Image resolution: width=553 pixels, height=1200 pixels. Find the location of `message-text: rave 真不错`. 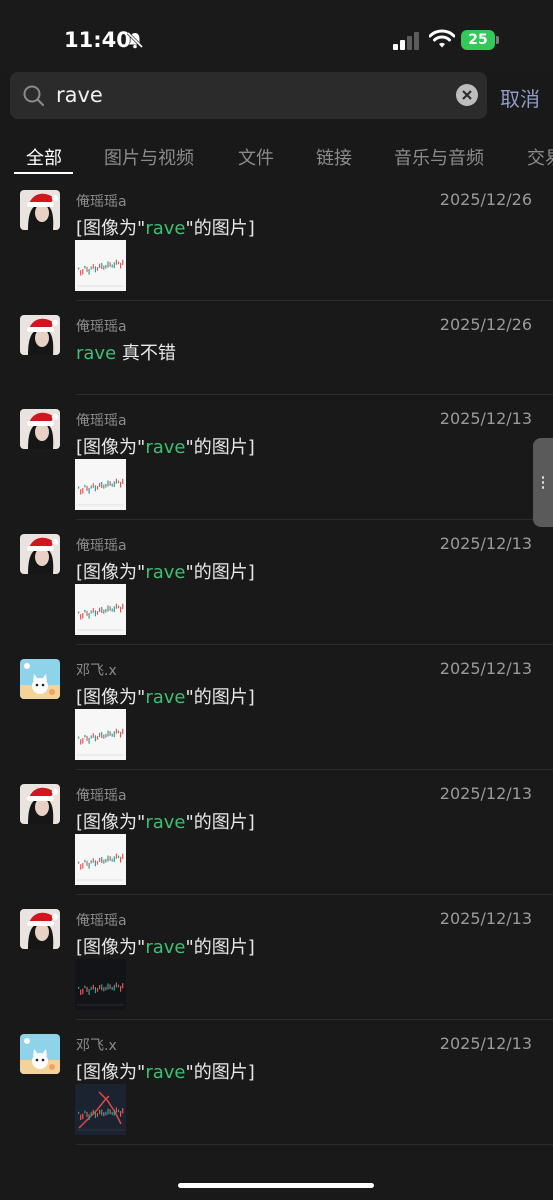

message-text: rave 真不错 is located at coordinates (126, 352).